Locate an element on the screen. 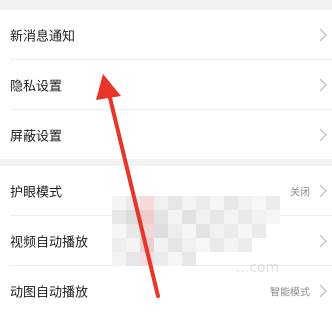 Image resolution: width=332 pixels, height=315 pixels. row-label: 隐私设置 is located at coordinates (36, 86).